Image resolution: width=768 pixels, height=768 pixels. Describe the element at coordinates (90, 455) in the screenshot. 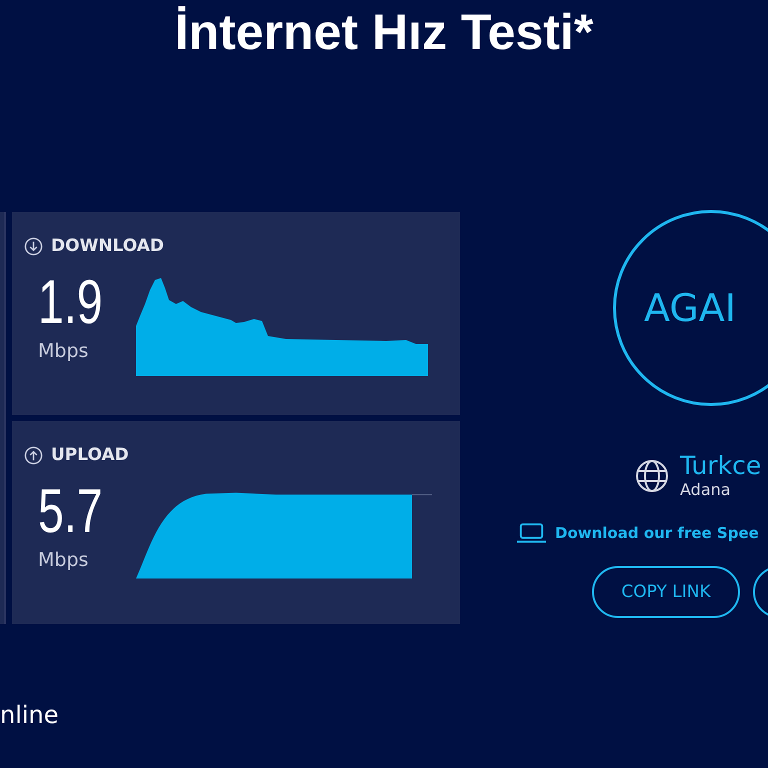

I see `result-label: UPLOAD` at that location.